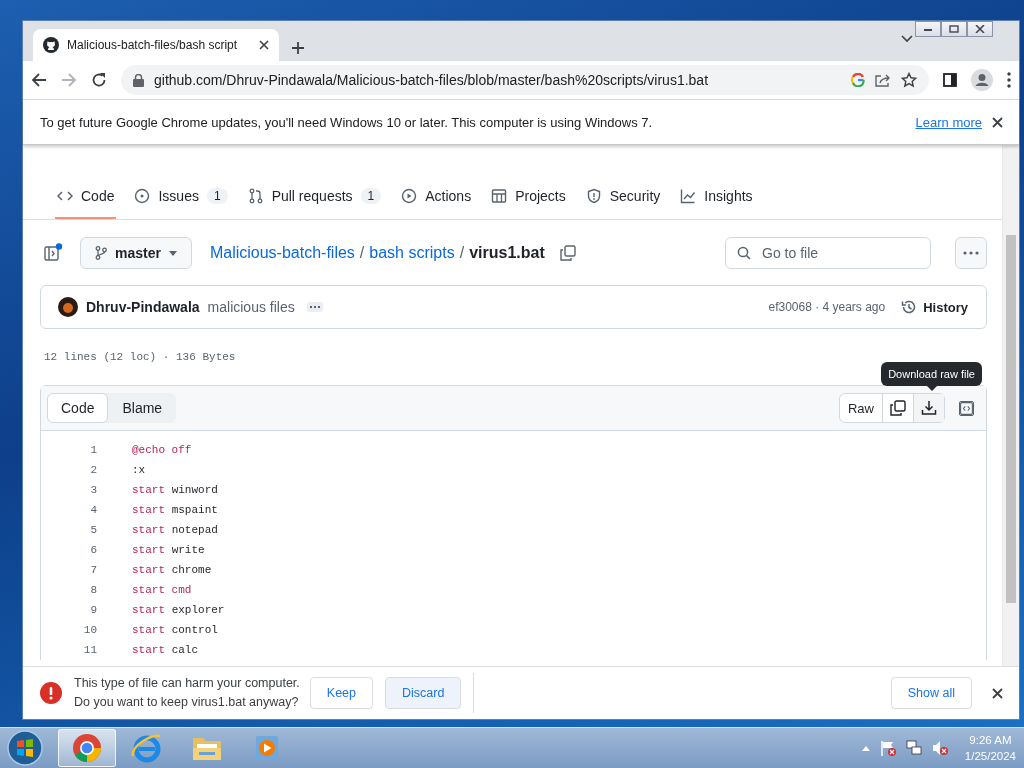  I want to click on line-number: 7, so click(93, 570).